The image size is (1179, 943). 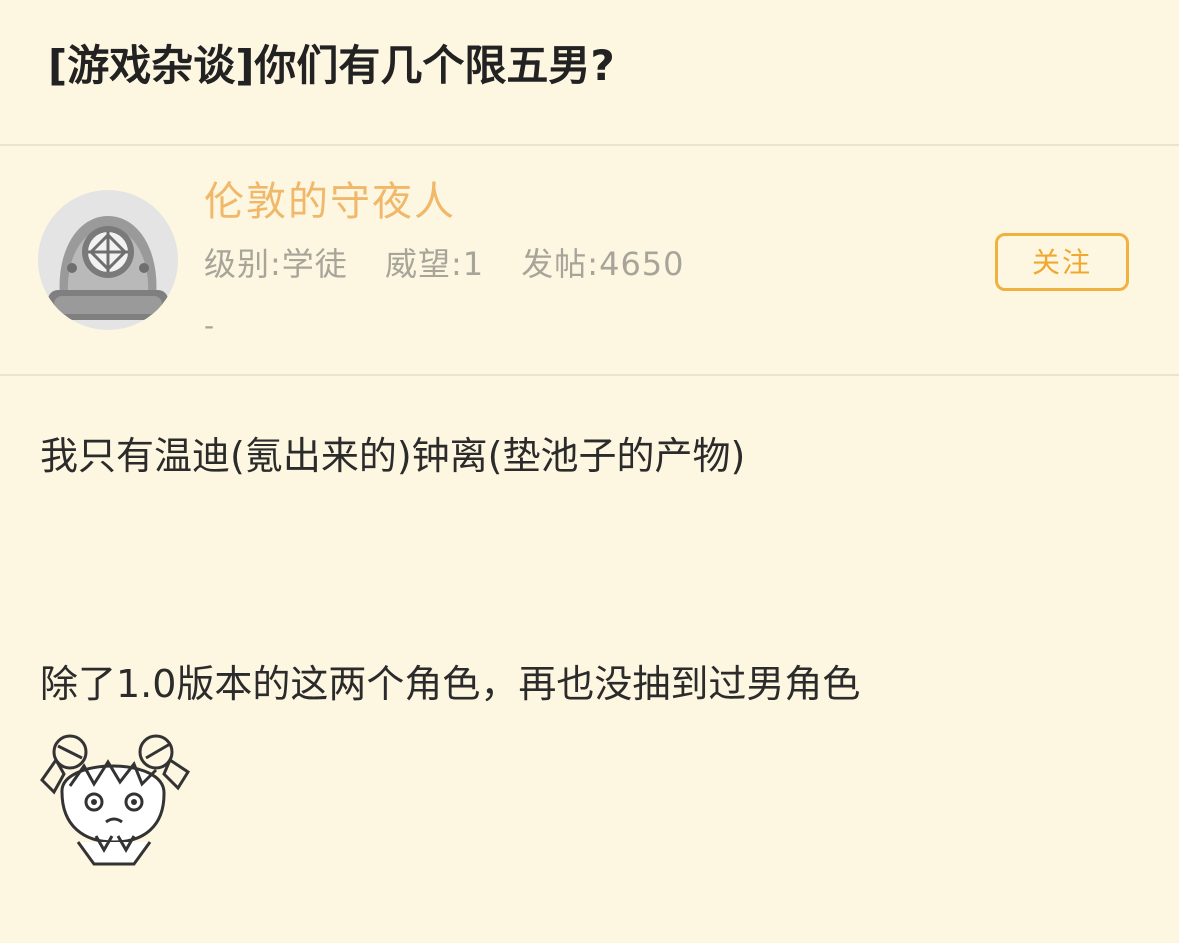 I want to click on sticker-icon, so click(x=115, y=800).